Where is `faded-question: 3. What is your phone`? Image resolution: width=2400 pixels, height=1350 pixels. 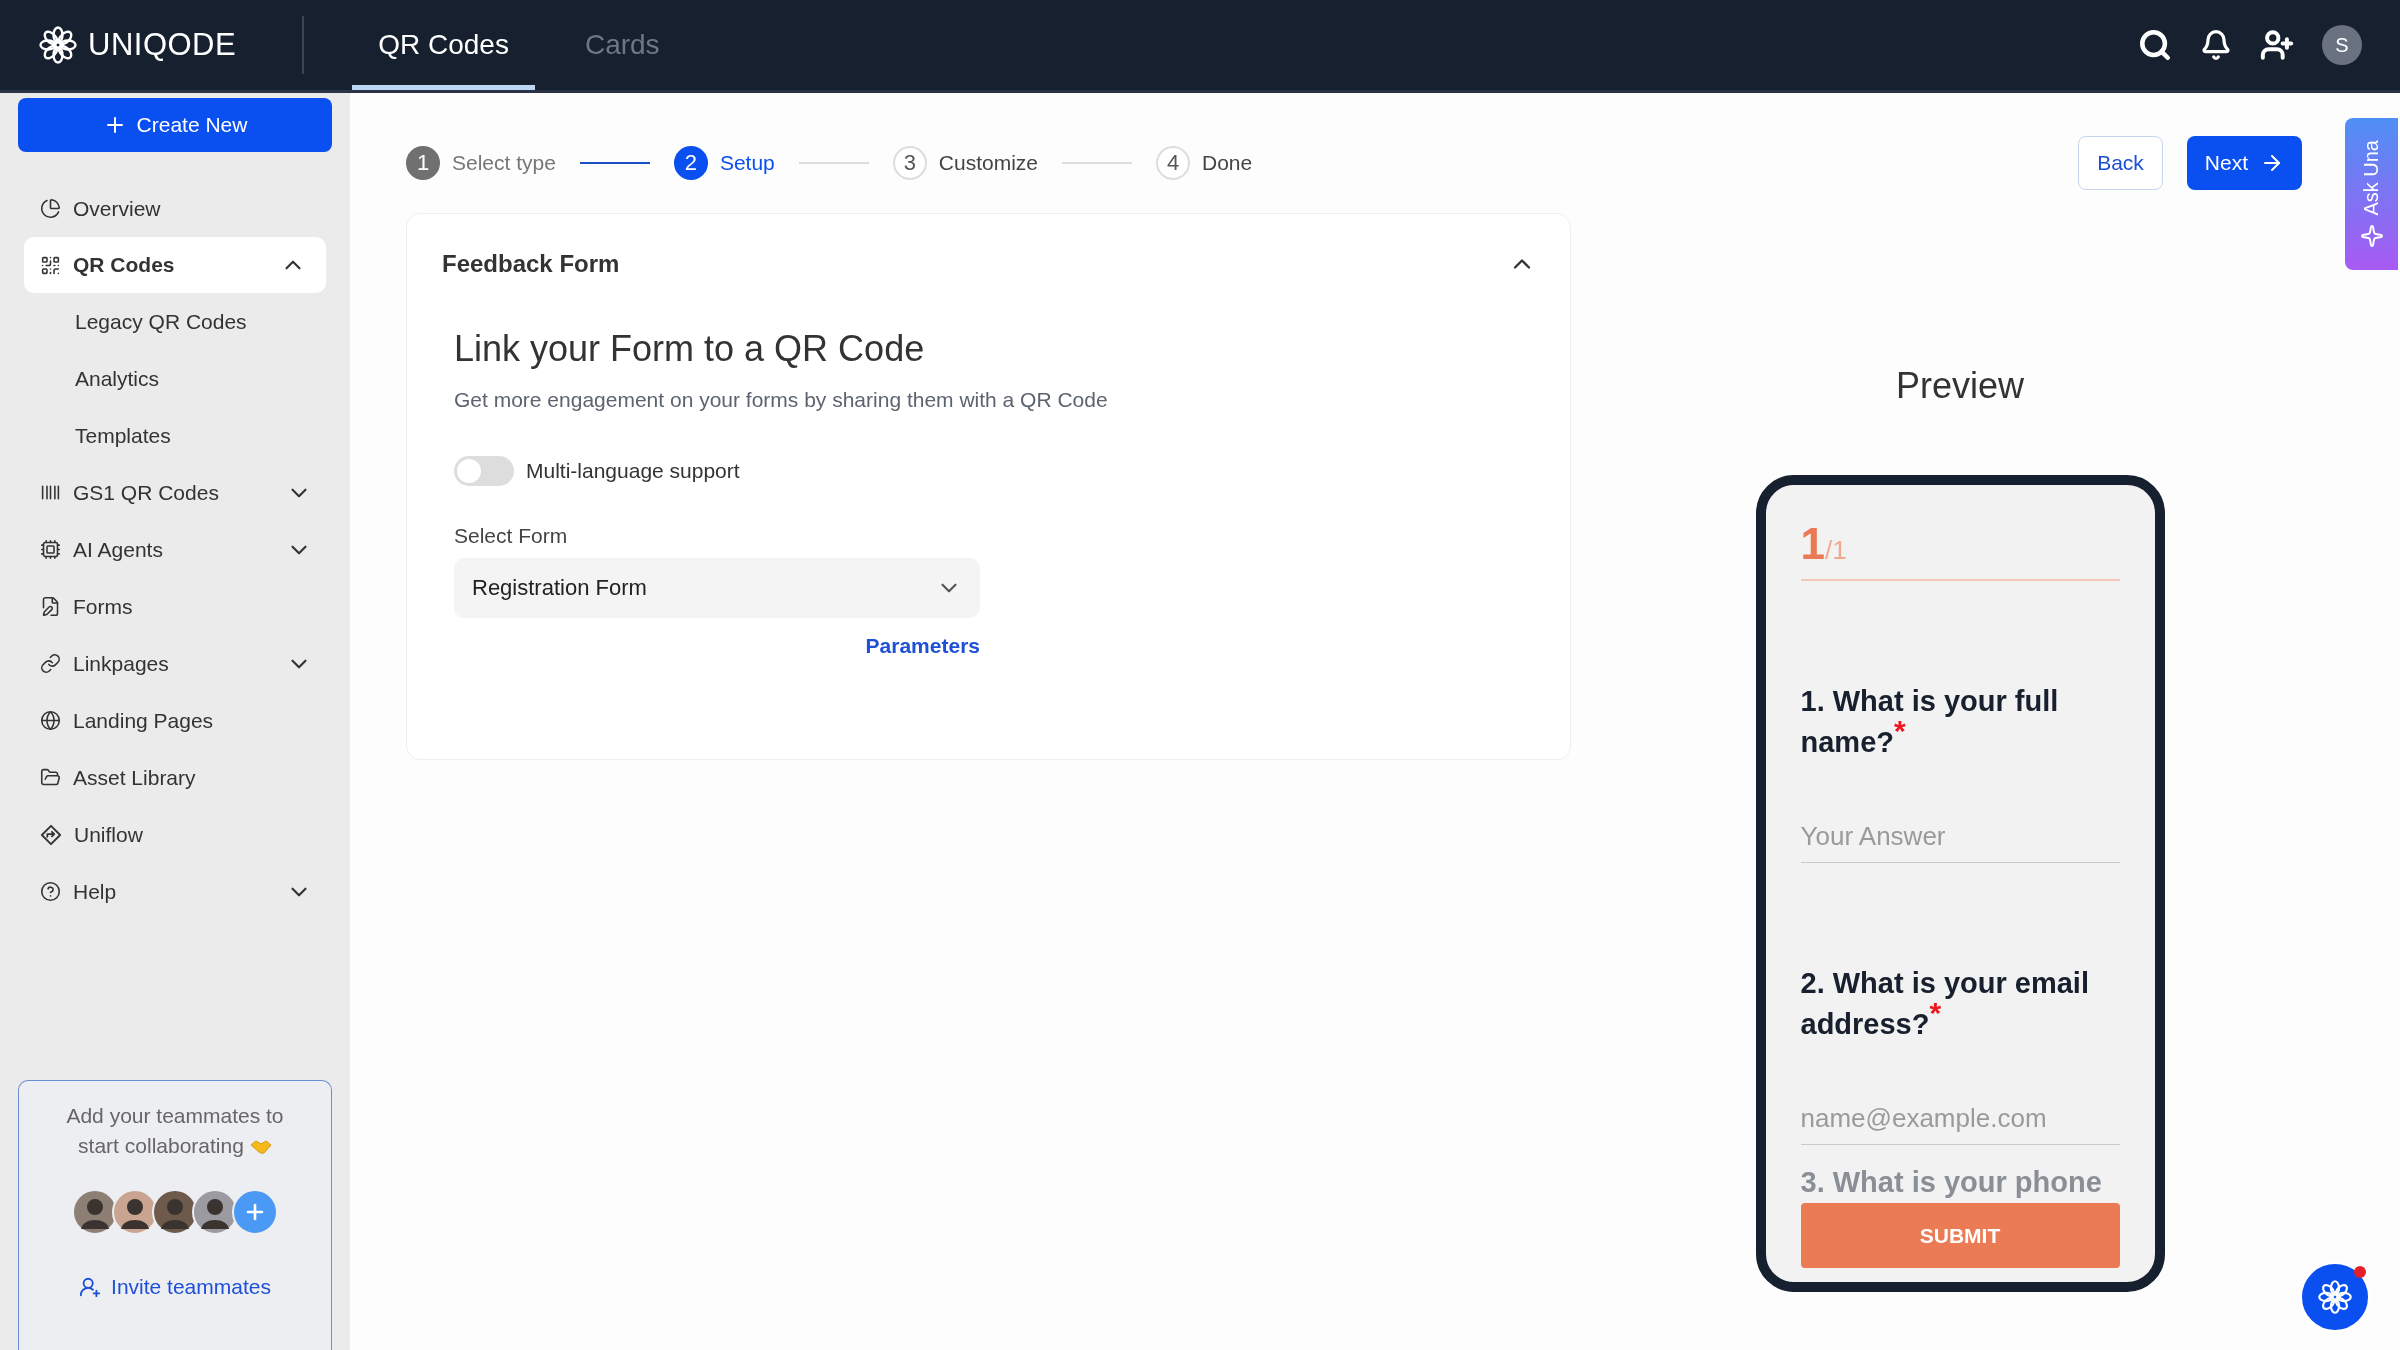
faded-question: 3. What is your phone is located at coordinates (1951, 1182).